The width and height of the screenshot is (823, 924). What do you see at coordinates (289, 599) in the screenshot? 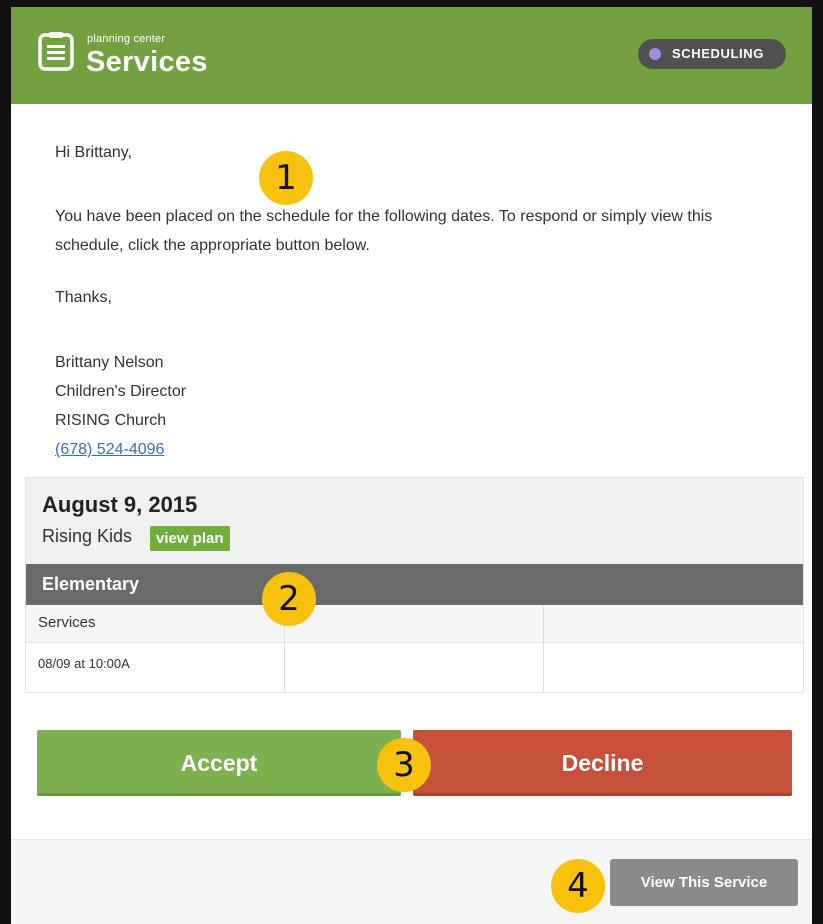
I see `callout-marker: 2` at bounding box center [289, 599].